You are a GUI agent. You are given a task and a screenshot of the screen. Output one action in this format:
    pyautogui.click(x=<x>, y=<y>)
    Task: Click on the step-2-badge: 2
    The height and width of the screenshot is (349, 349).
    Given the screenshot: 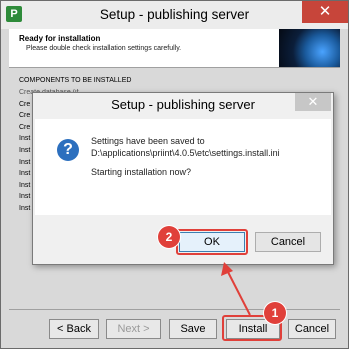 What is the action you would take?
    pyautogui.click(x=169, y=237)
    